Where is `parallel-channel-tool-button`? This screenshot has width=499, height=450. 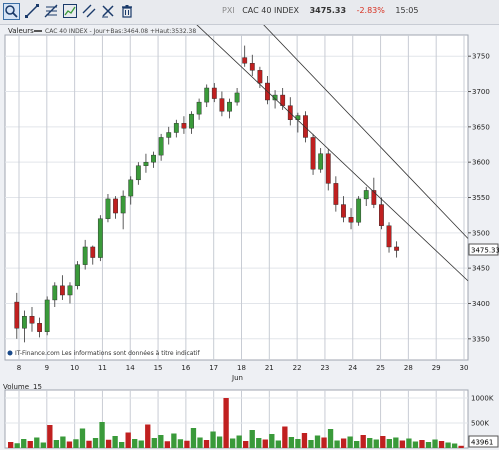
parallel-channel-tool-button is located at coordinates (89, 11).